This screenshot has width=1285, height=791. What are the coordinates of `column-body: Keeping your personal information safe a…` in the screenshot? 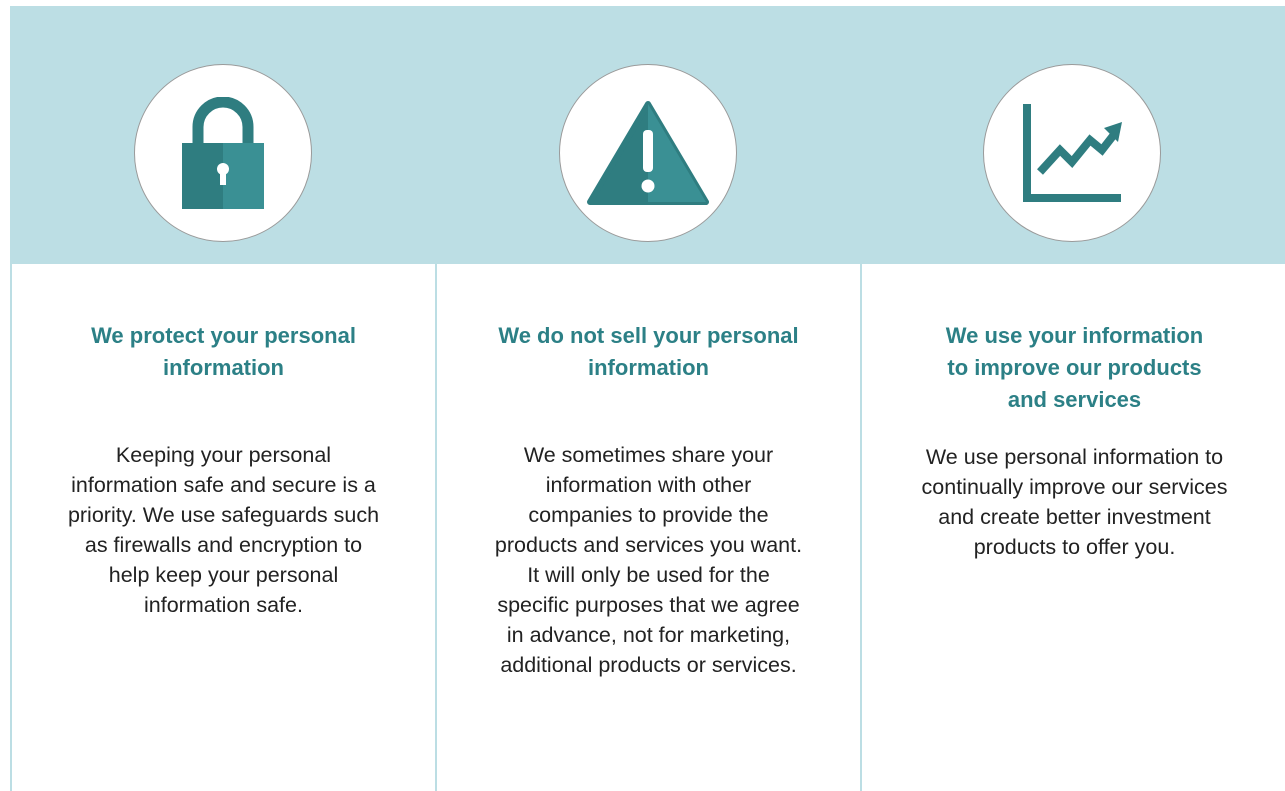 It's located at (224, 530).